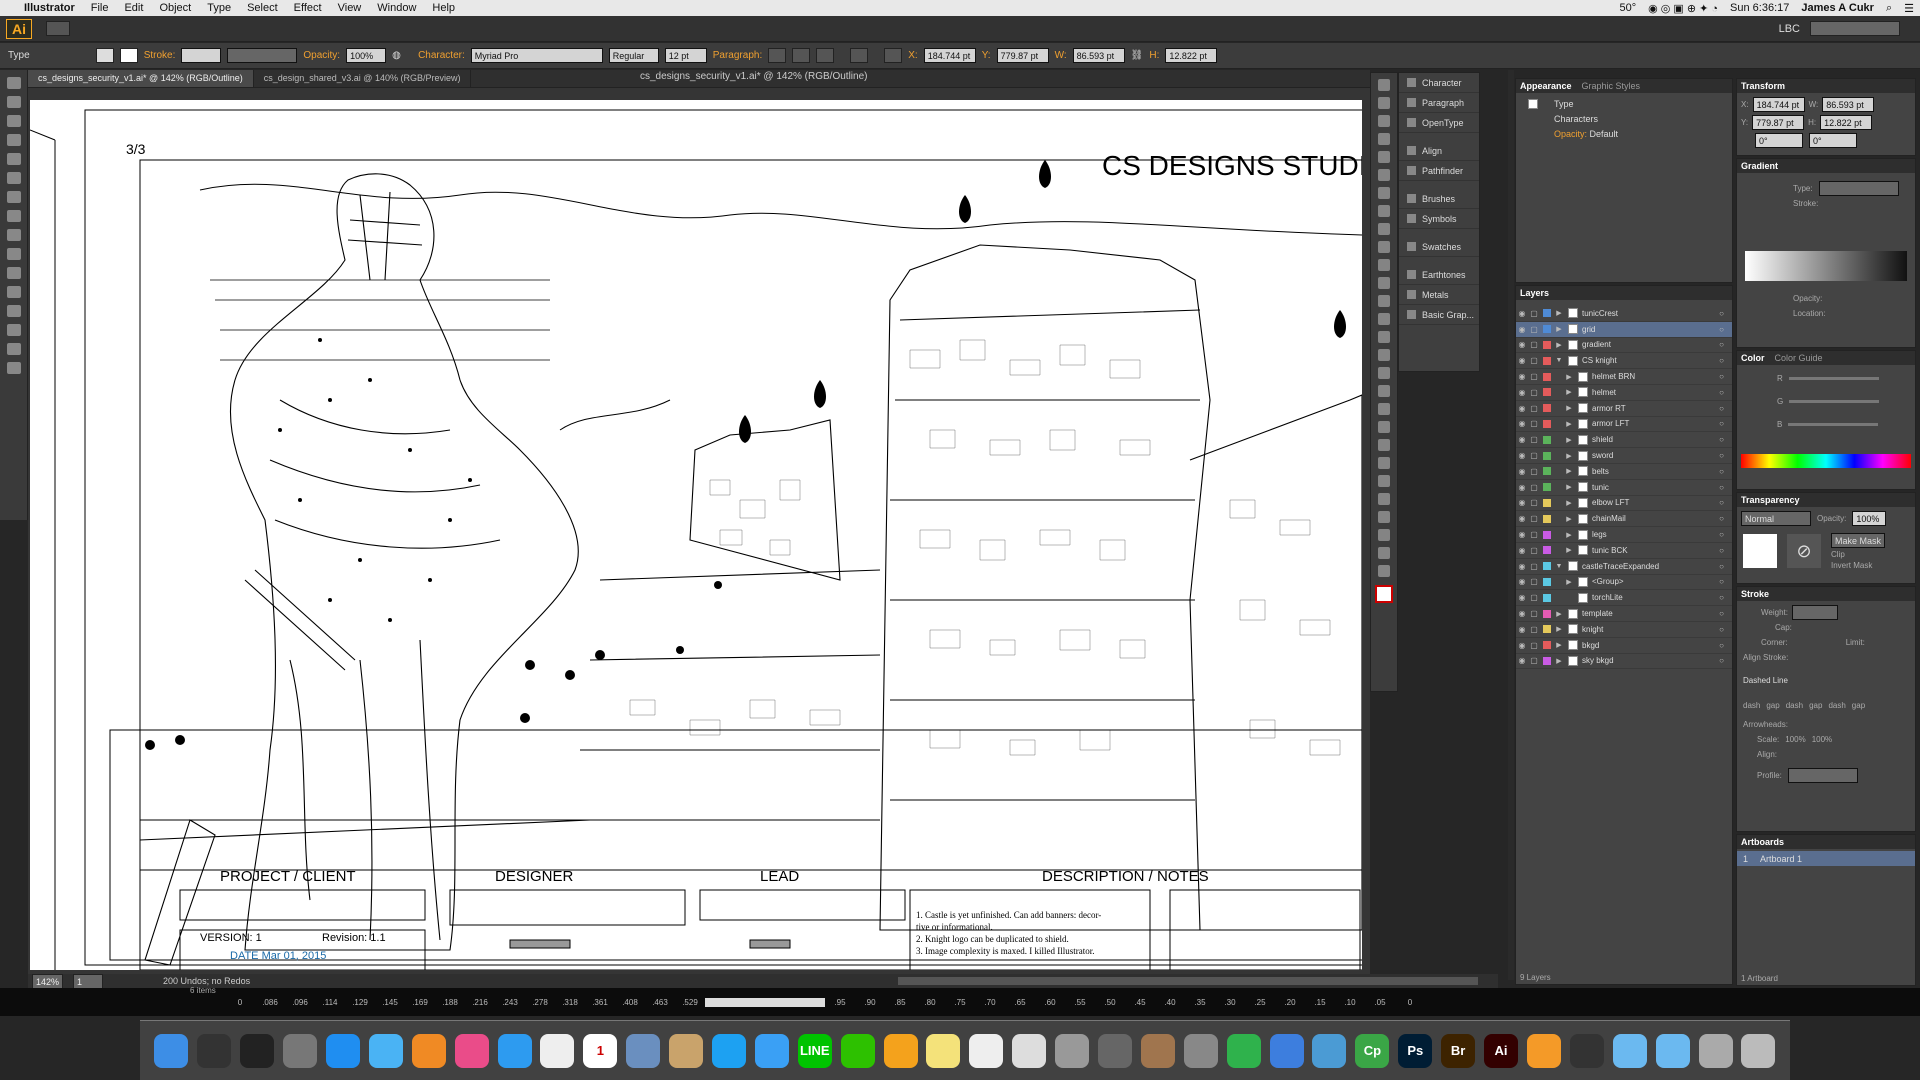 The image size is (1920, 1080). What do you see at coordinates (1439, 171) in the screenshot?
I see `mini-panel-pathfinder: Pathfinder` at bounding box center [1439, 171].